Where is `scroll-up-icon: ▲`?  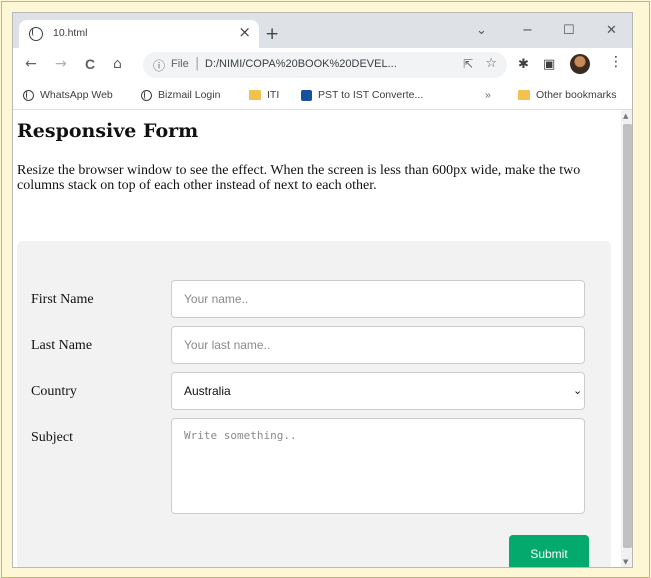
scroll-up-icon: ▲ is located at coordinates (625, 116).